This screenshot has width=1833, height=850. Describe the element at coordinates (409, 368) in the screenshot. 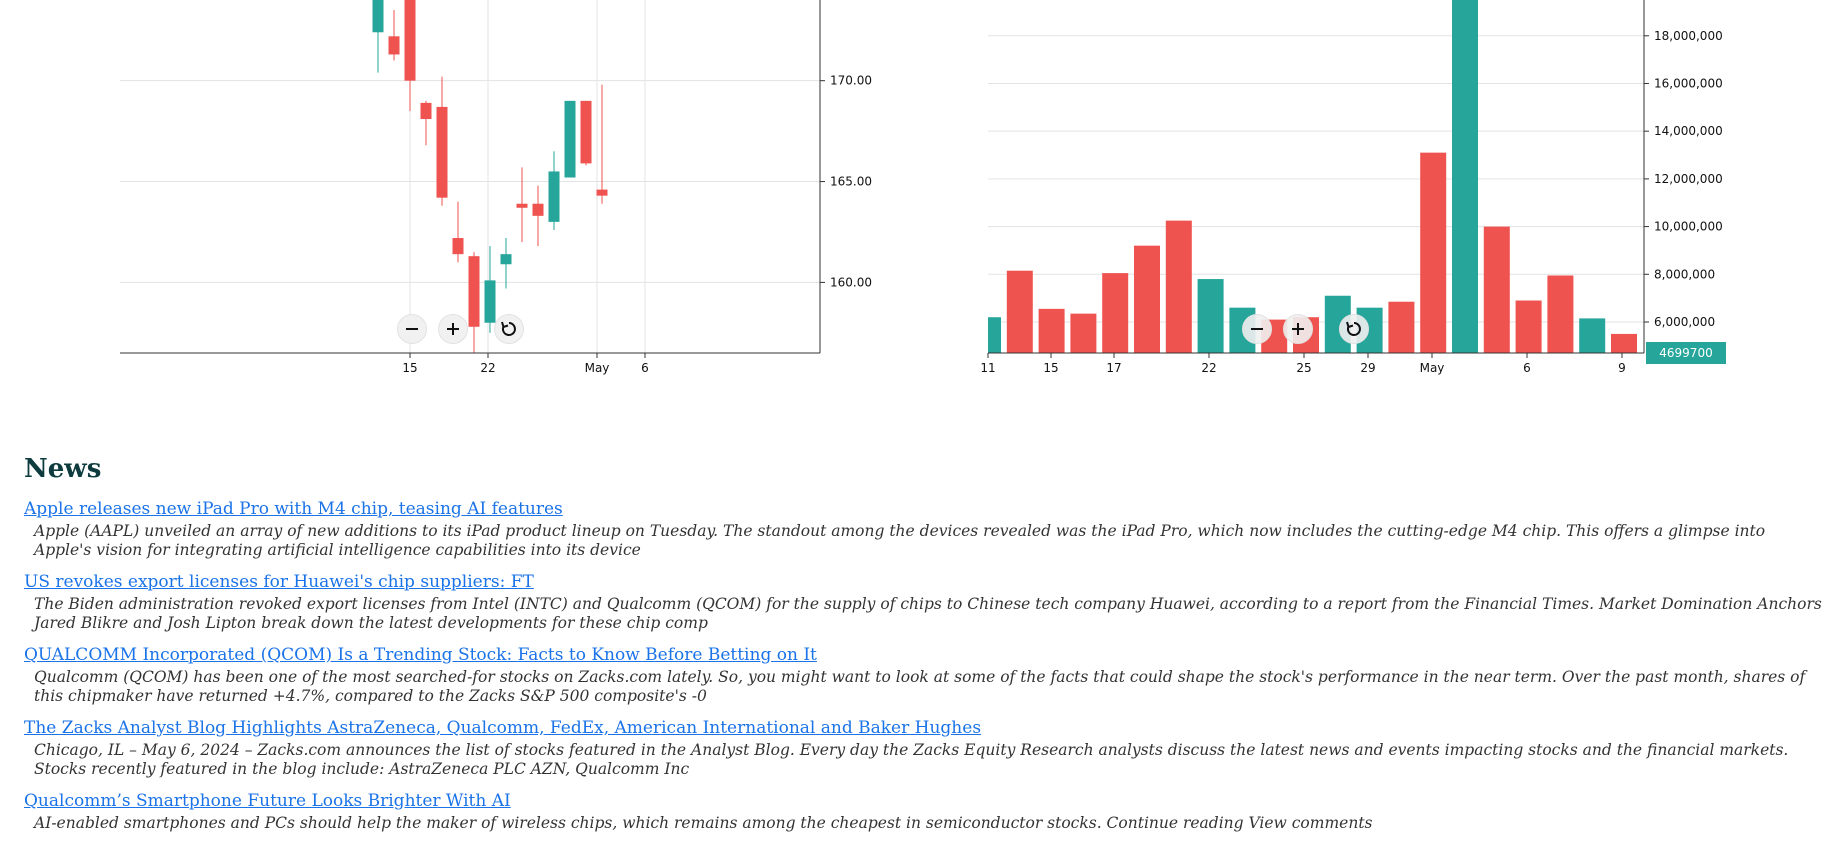

I see `price-x-tick-label: 15` at that location.